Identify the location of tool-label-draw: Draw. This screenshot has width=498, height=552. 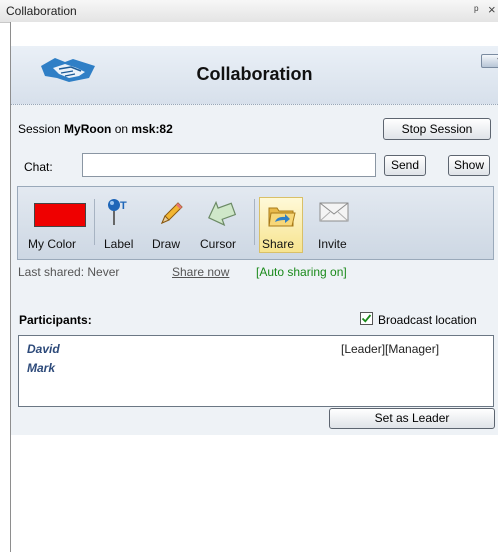
(166, 244).